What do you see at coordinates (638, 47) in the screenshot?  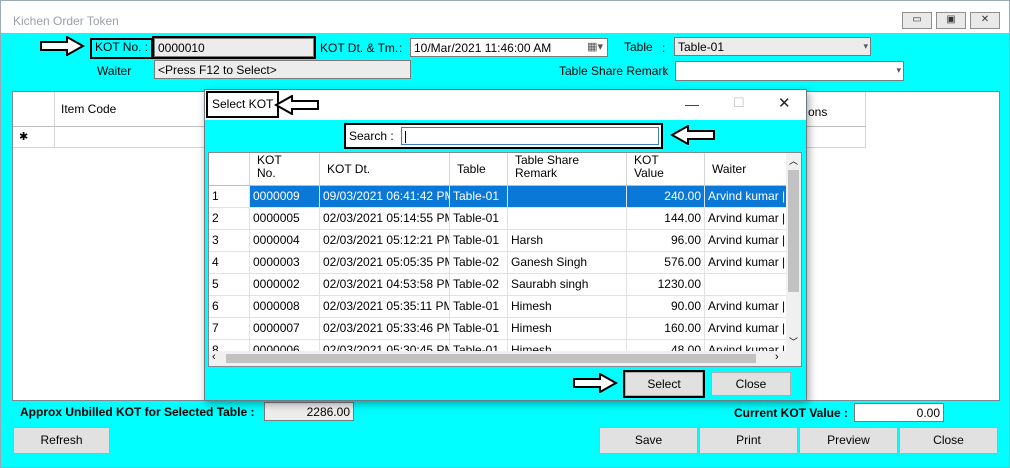 I see `table-label: Table` at bounding box center [638, 47].